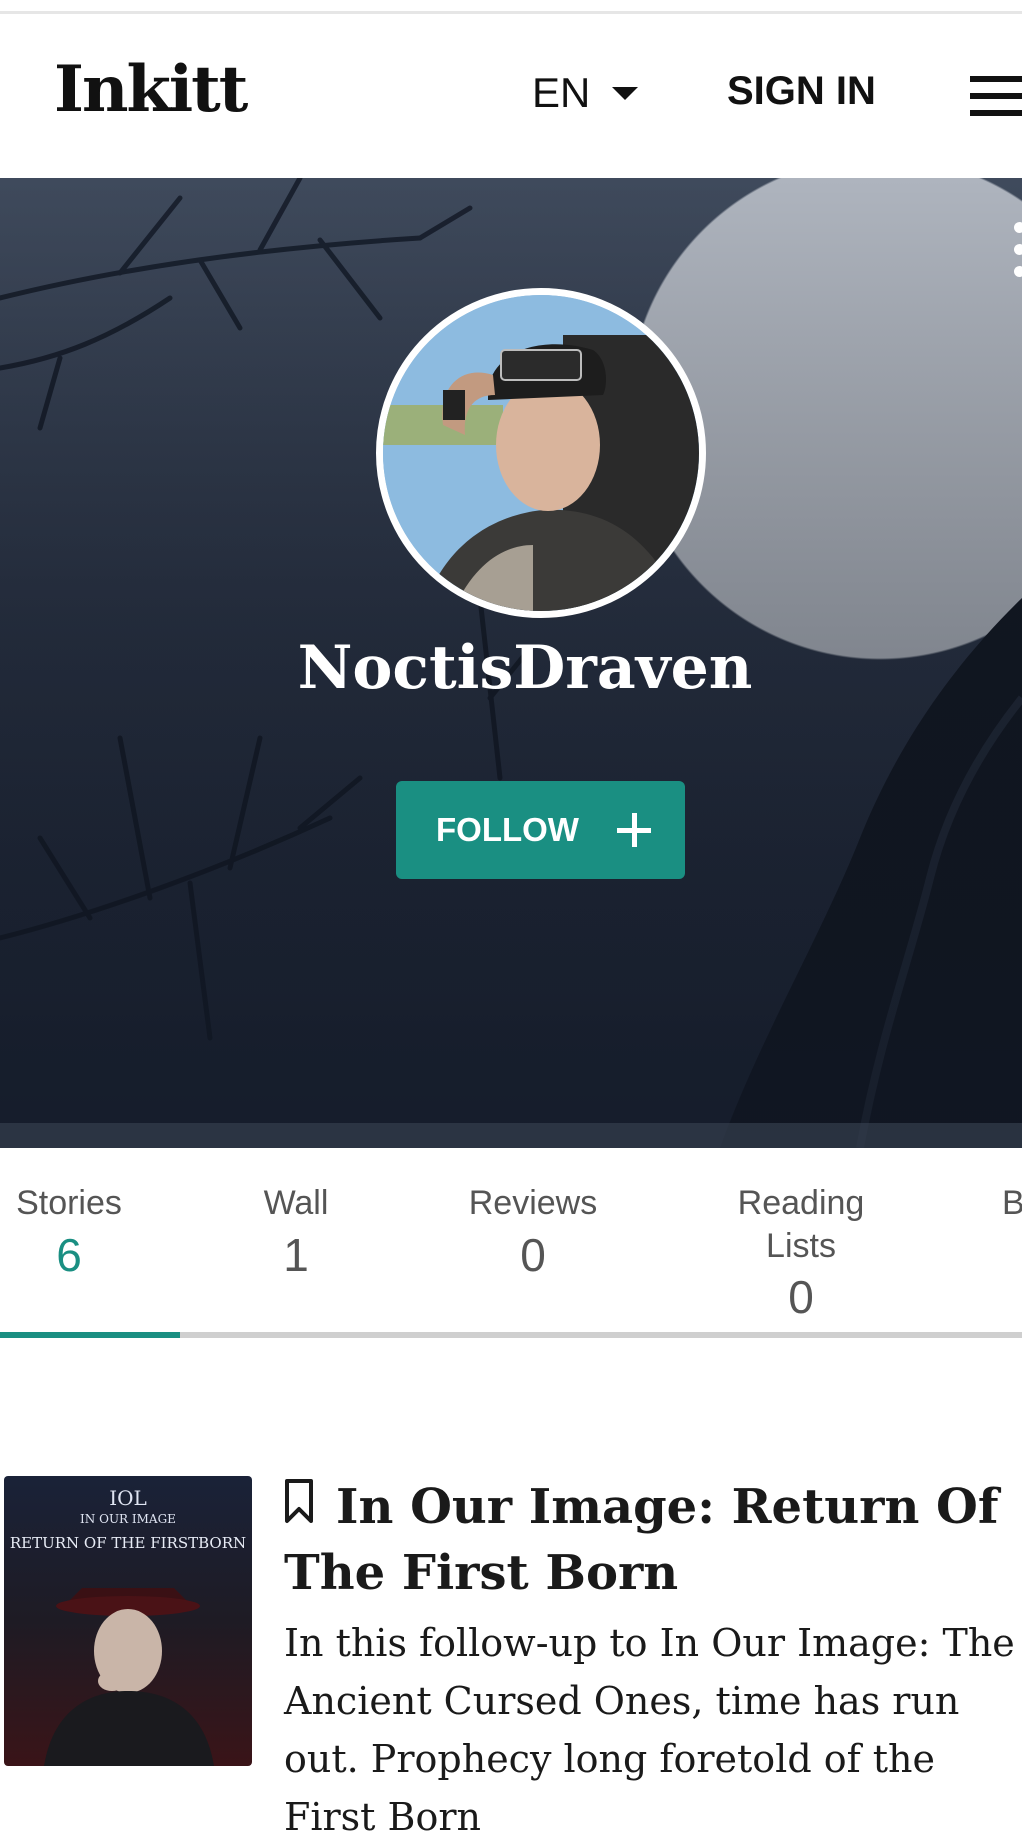  I want to click on tab-count: 6, so click(69, 1254).